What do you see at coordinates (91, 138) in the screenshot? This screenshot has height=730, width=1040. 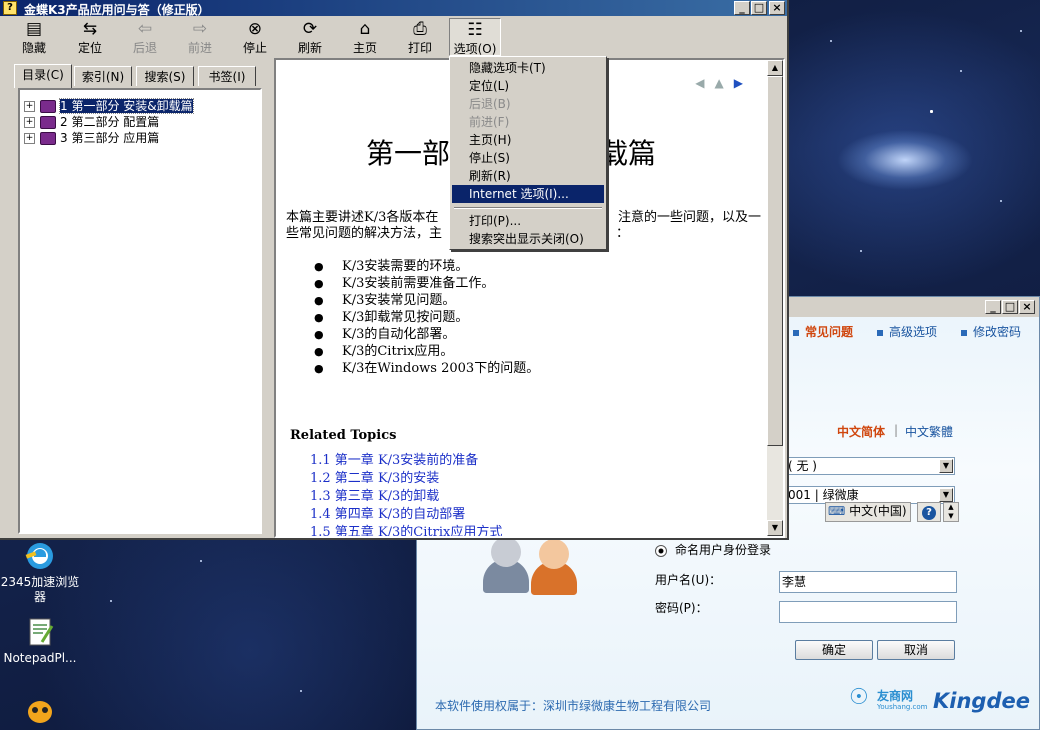 I see `tree-item: +3 第三部分 应用篇` at bounding box center [91, 138].